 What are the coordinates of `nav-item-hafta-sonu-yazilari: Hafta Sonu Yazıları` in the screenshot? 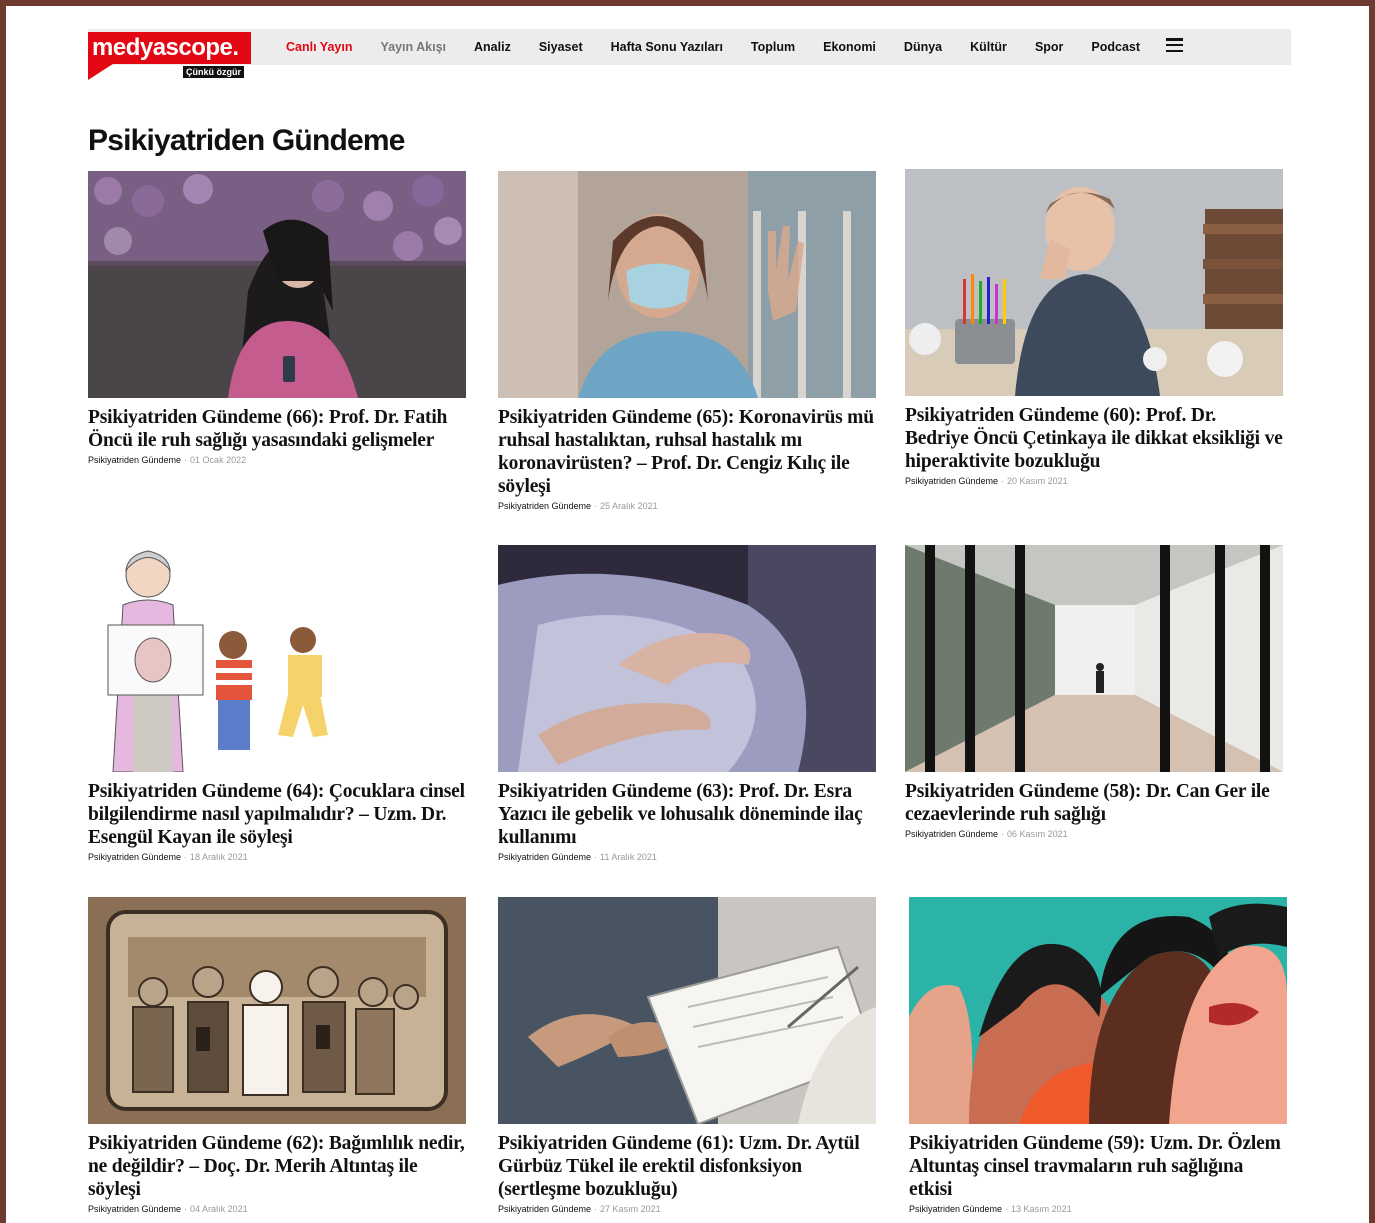 It's located at (667, 47).